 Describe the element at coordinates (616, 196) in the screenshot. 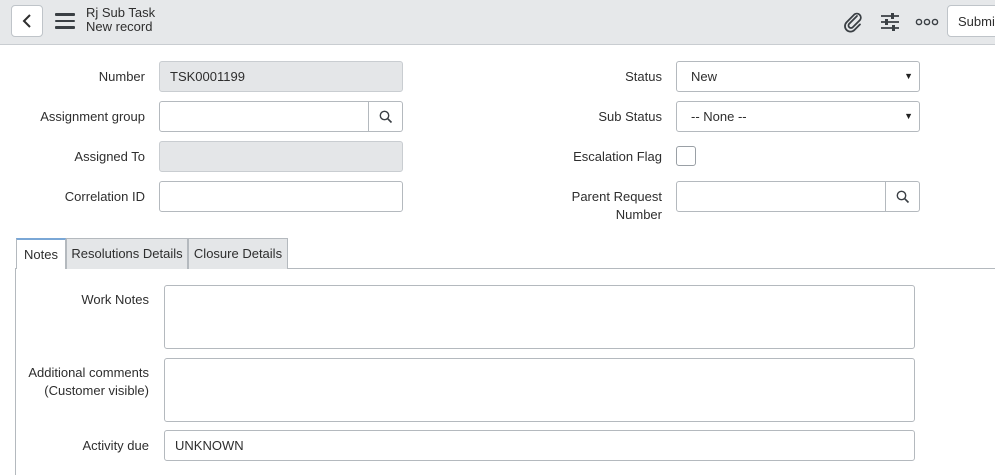

I see `parent-request-label-line1: Parent Request` at that location.